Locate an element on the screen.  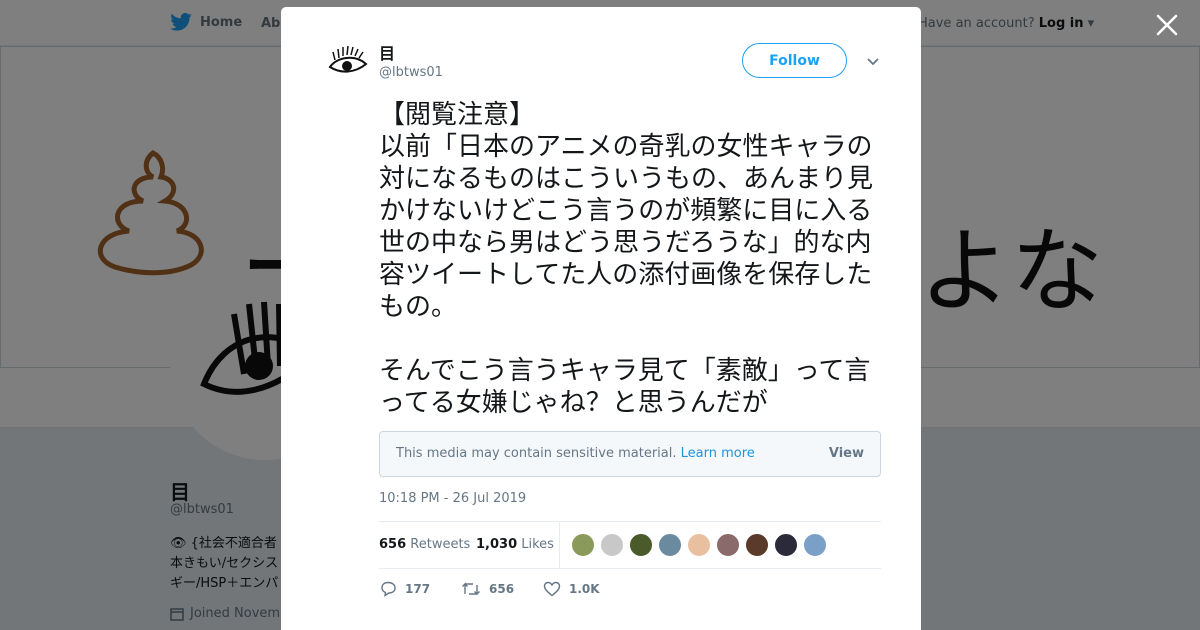
retweet-count: 656 is located at coordinates (502, 589).